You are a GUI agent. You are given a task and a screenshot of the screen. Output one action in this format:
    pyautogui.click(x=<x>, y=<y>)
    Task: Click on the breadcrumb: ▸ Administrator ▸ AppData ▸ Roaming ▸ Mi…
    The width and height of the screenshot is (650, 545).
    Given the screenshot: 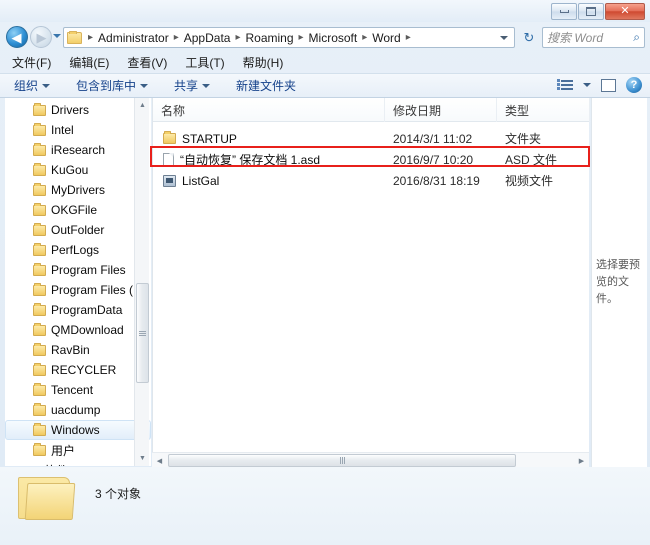 What is the action you would take?
    pyautogui.click(x=289, y=37)
    